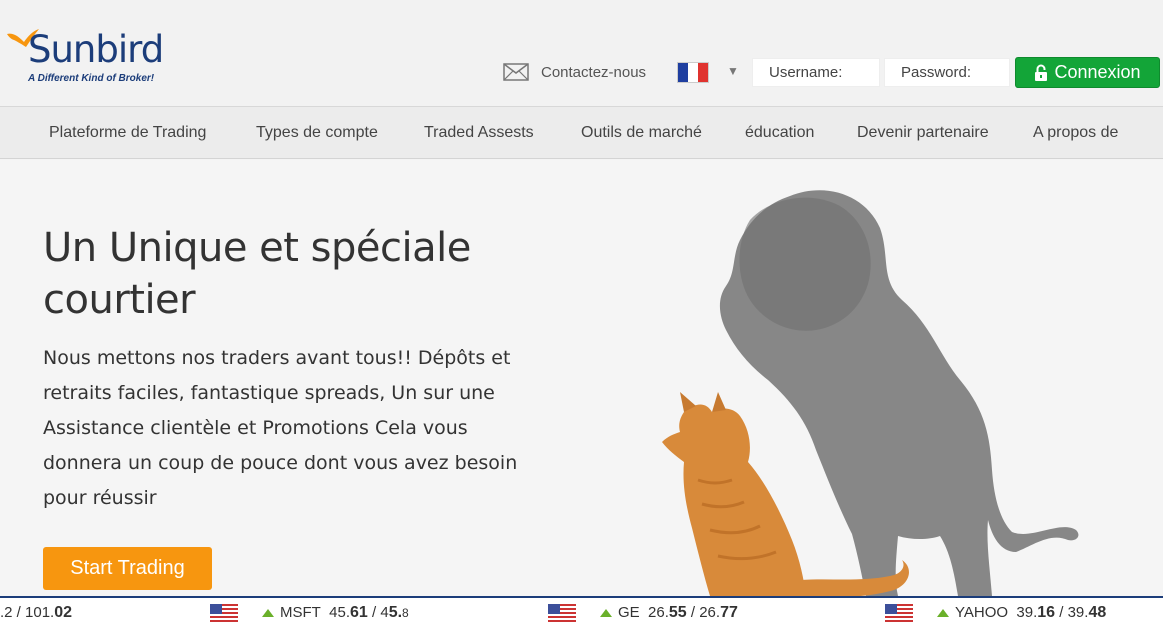  What do you see at coordinates (677, 612) in the screenshot?
I see `ticker-bid-big: 55` at bounding box center [677, 612].